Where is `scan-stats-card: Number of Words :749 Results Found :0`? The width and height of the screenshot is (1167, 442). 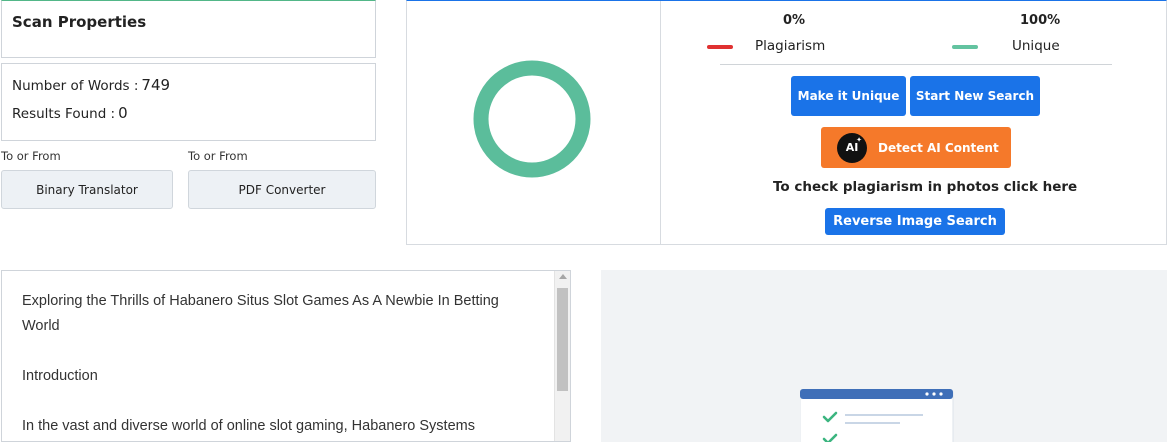
scan-stats-card: Number of Words :749 Results Found :0 is located at coordinates (188, 102).